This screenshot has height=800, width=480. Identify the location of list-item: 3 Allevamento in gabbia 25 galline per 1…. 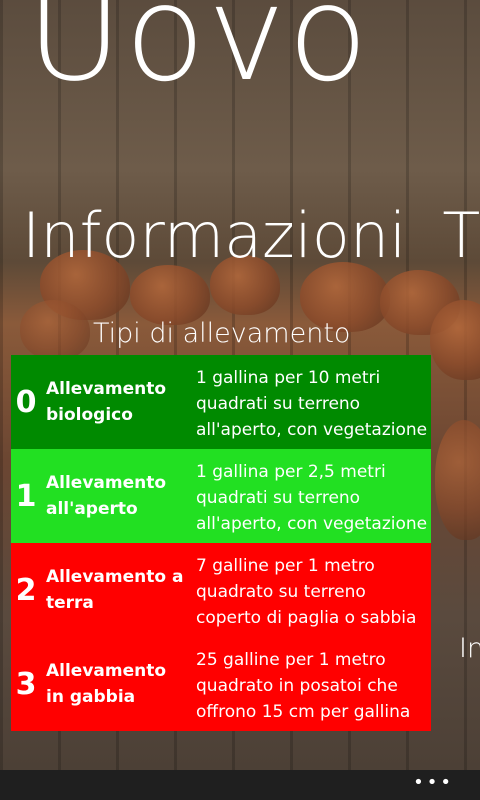
(221, 684).